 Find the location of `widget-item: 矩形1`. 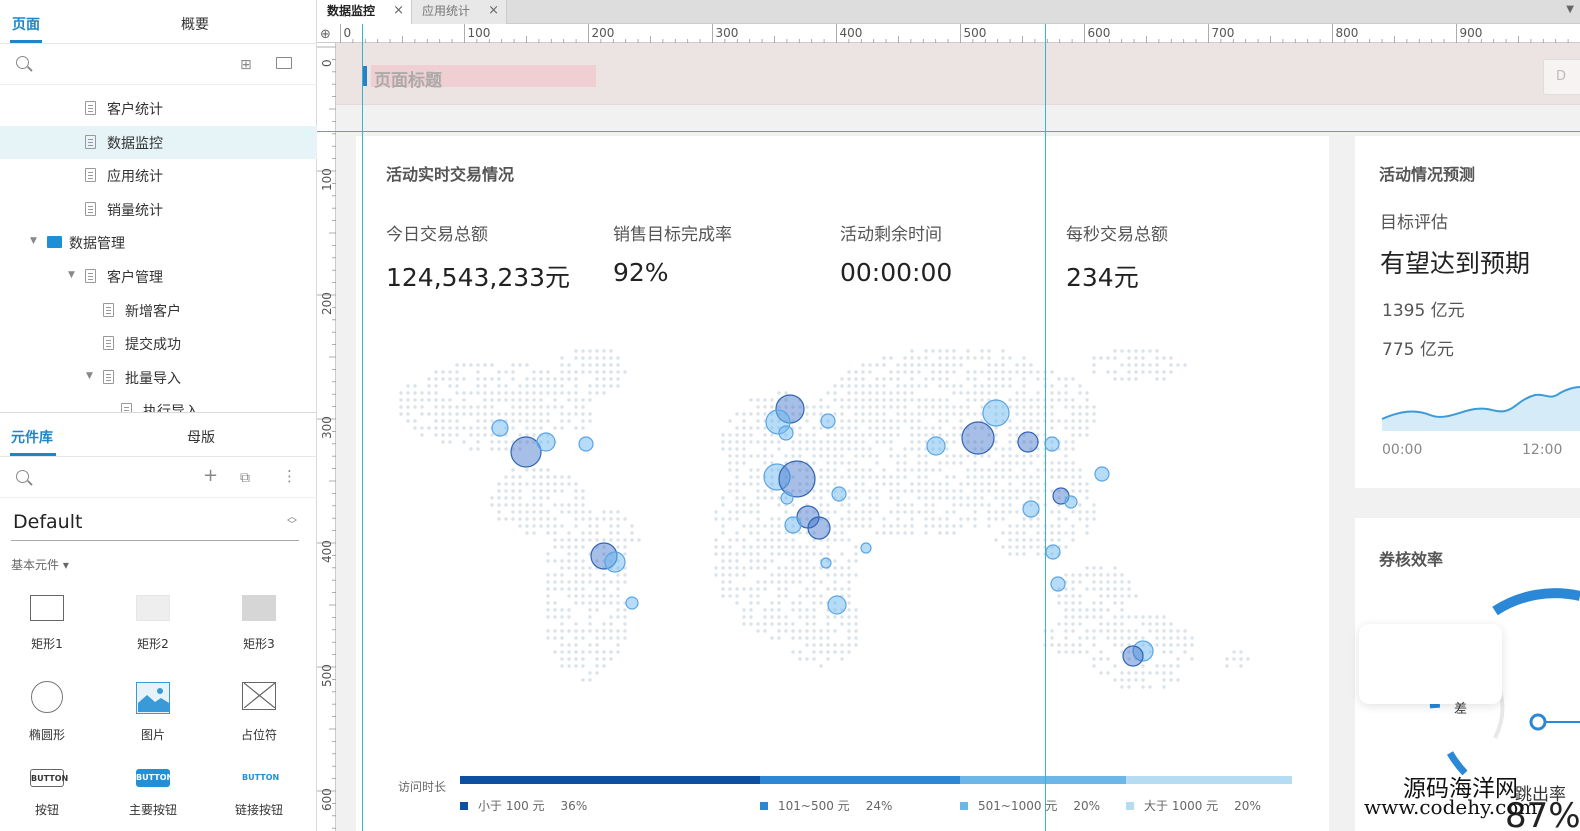

widget-item: 矩形1 is located at coordinates (47, 625).